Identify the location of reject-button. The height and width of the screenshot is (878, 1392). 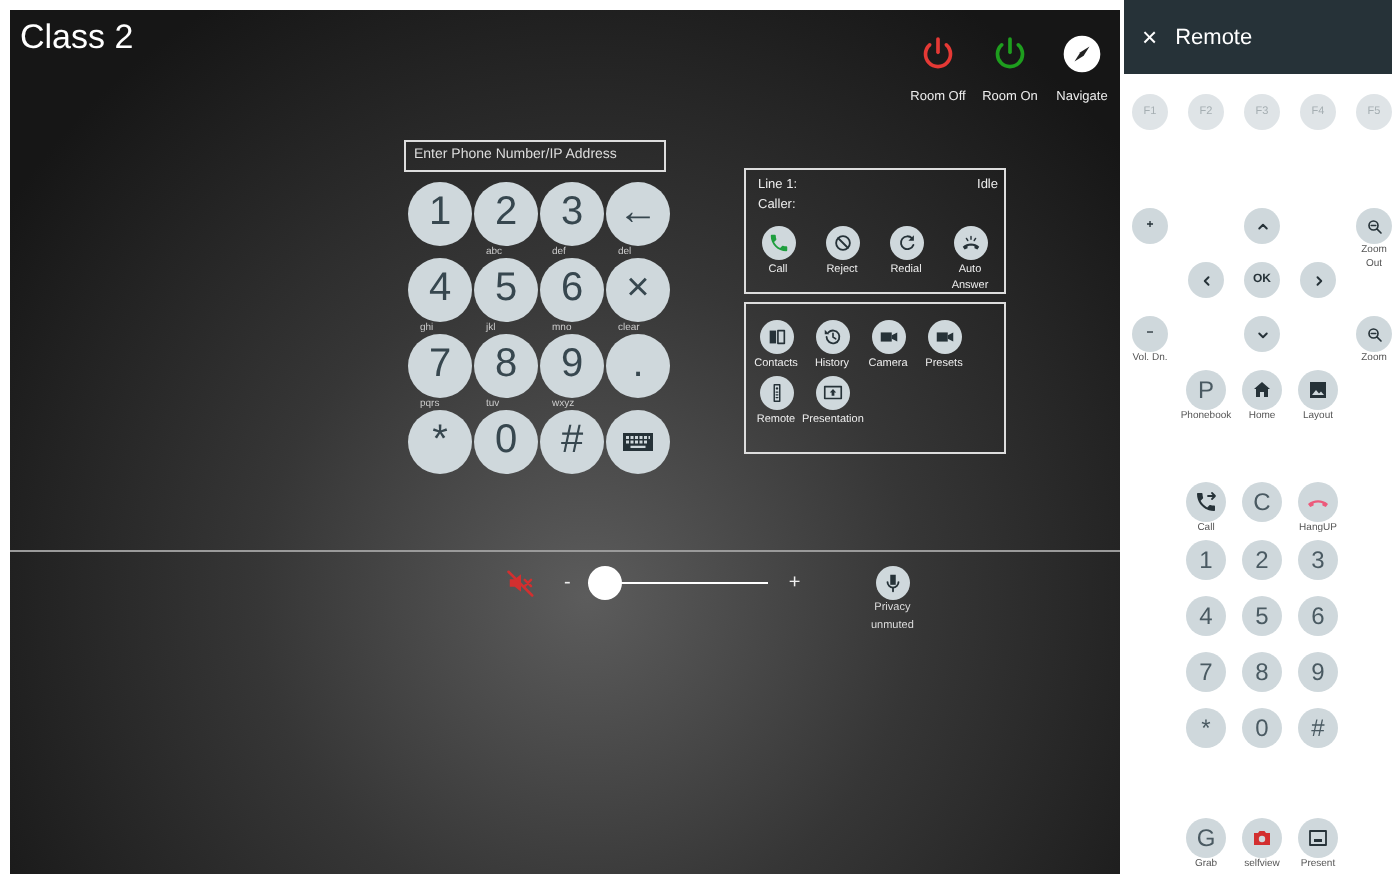
(842, 243).